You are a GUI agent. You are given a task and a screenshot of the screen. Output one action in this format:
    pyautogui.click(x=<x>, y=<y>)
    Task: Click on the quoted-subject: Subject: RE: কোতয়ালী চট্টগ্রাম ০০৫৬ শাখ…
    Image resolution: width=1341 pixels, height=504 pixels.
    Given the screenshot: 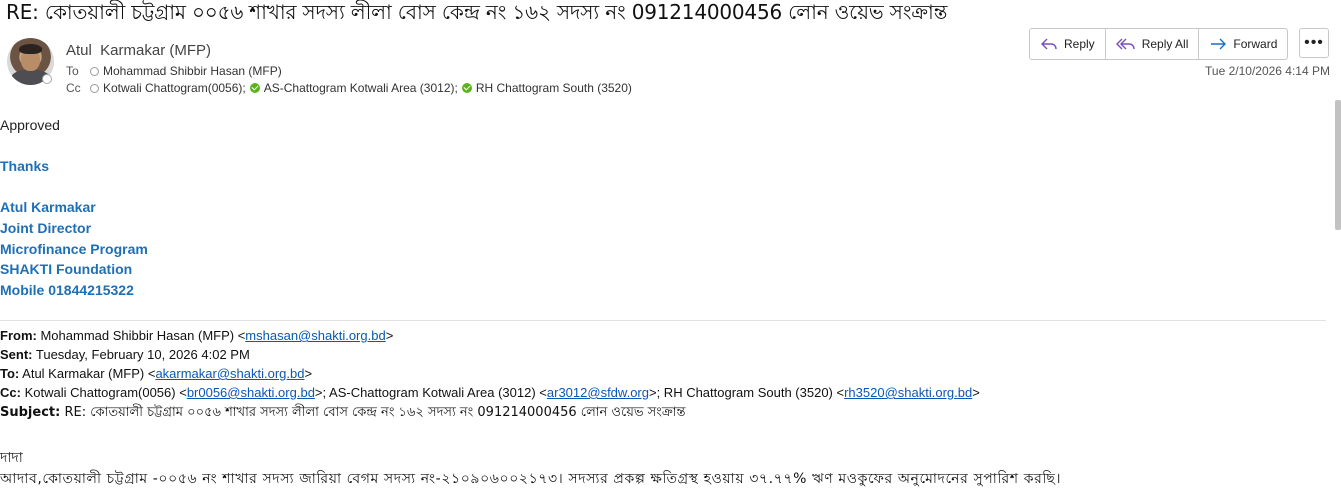 What is the action you would take?
    pyautogui.click(x=343, y=412)
    